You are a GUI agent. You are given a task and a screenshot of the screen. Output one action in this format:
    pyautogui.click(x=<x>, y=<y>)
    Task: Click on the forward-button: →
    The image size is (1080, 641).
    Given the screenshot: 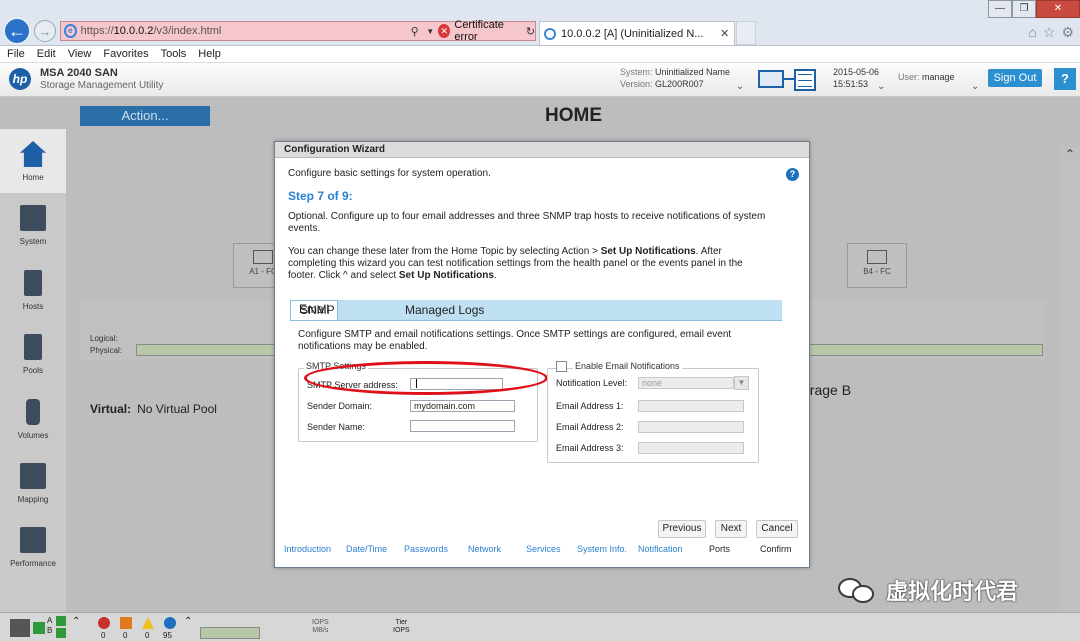 What is the action you would take?
    pyautogui.click(x=45, y=31)
    